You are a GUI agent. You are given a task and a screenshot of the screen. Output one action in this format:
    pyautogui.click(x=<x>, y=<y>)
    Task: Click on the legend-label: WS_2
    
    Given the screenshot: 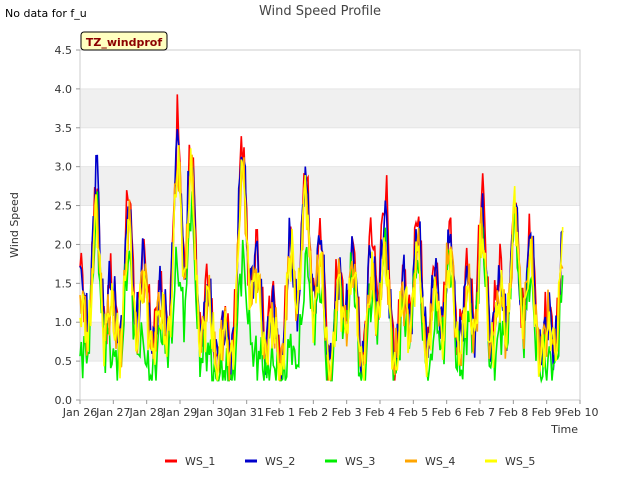 What is the action you would take?
    pyautogui.click(x=280, y=461)
    